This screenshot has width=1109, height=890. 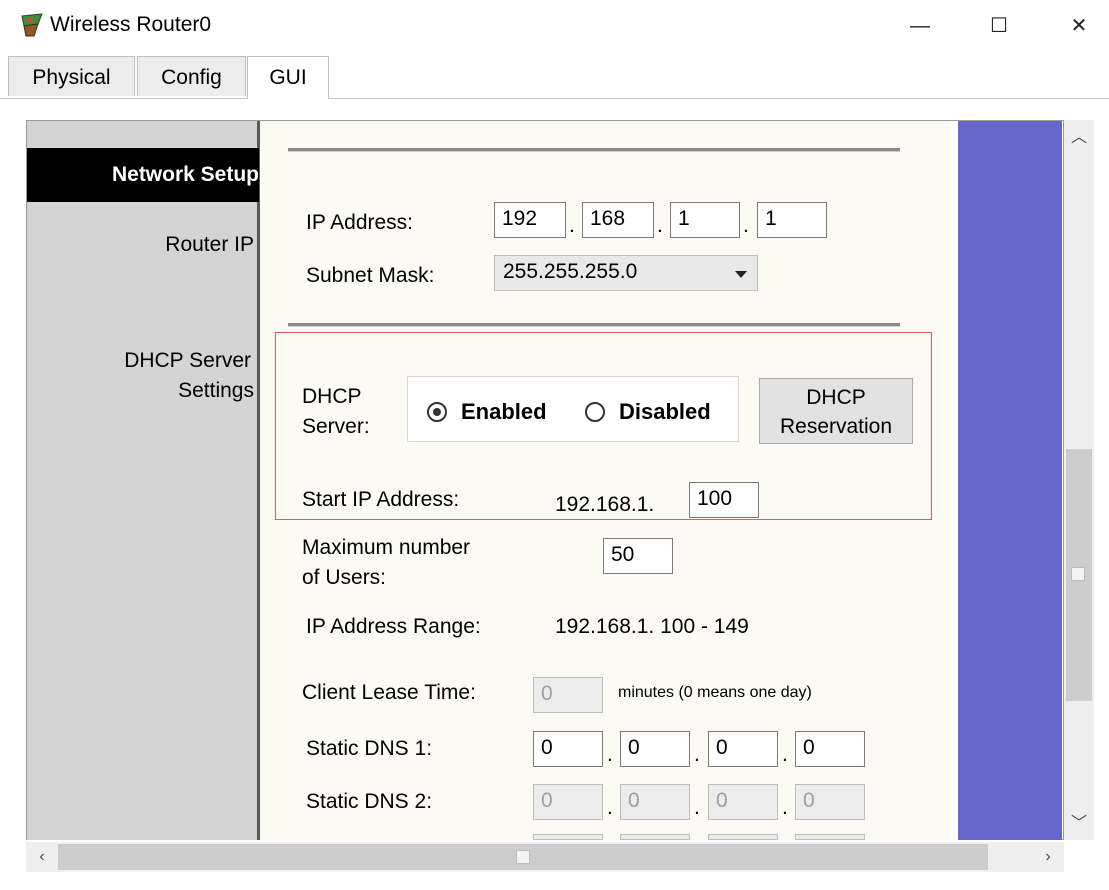 I want to click on dns3-octet-4-input, so click(x=830, y=837).